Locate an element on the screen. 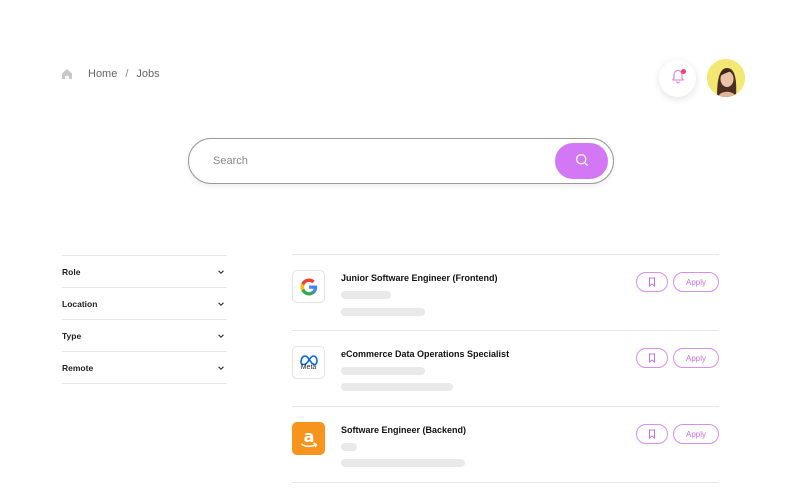  breadcrumb-item-jobs: Jobs is located at coordinates (148, 74).